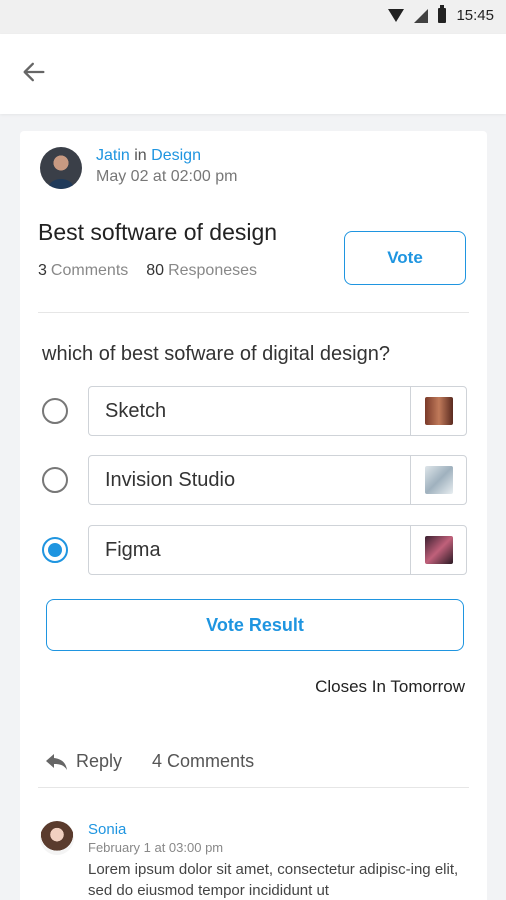 The width and height of the screenshot is (506, 900). What do you see at coordinates (253, 74) in the screenshot?
I see `app-bar` at bounding box center [253, 74].